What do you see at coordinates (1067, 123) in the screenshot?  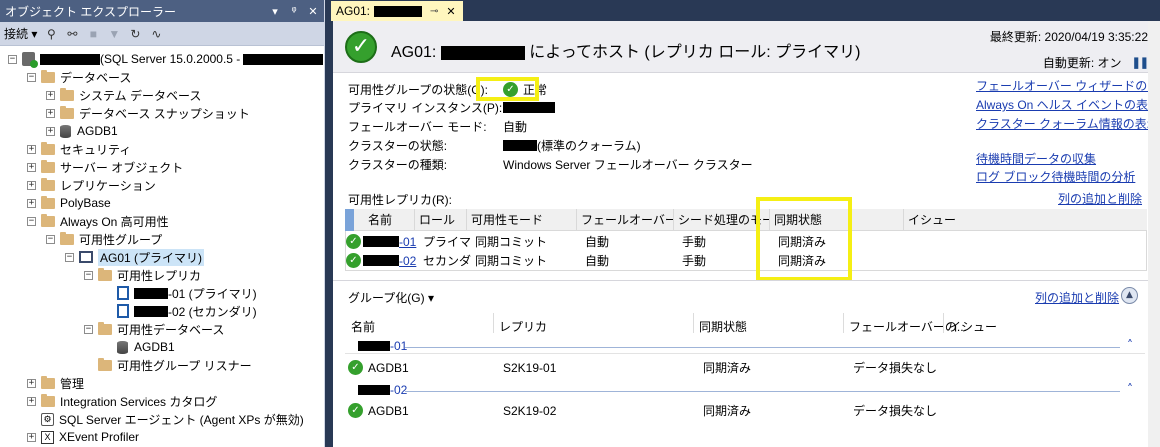 I see `link-quorum-info: クラスター クォーラム情報の表示` at bounding box center [1067, 123].